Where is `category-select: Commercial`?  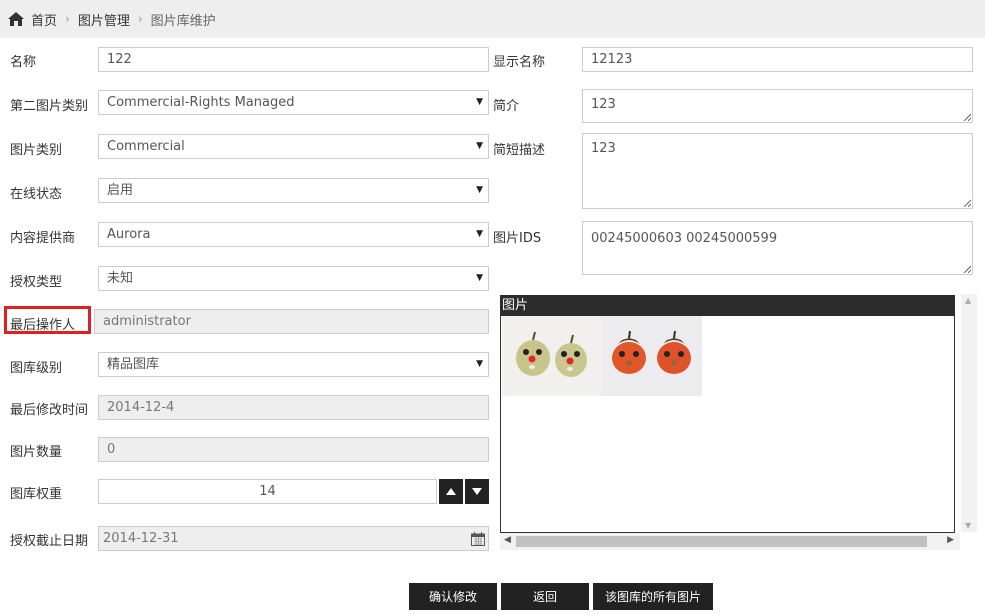 category-select: Commercial is located at coordinates (293, 146).